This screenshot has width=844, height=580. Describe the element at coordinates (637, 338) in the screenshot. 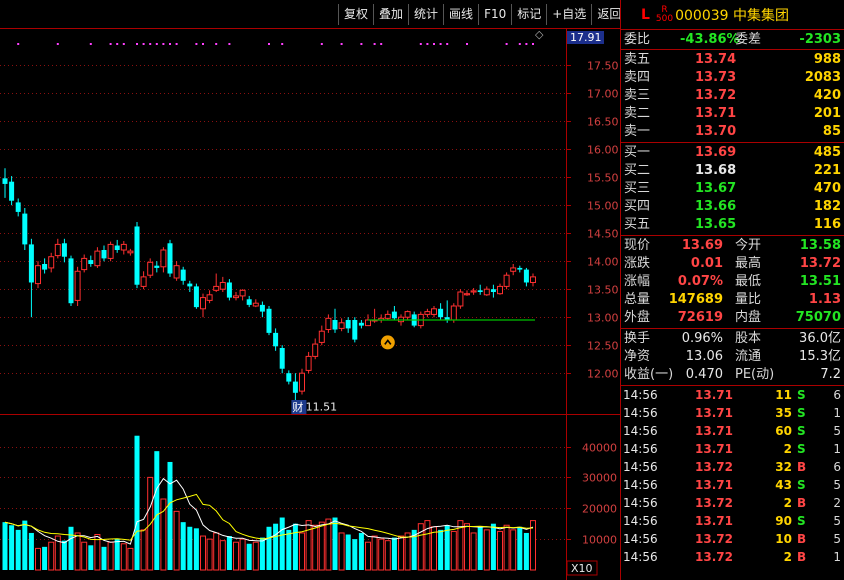

I see `fundamental-label: 换手` at that location.